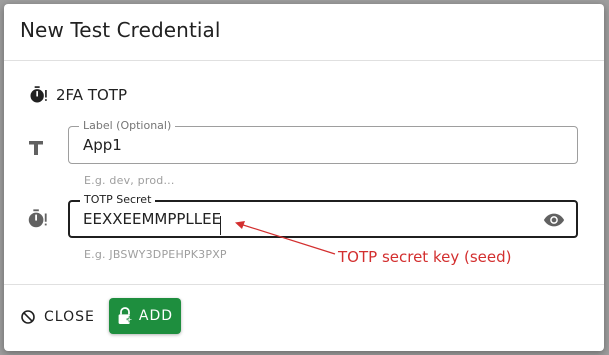 The image size is (609, 355). I want to click on title-divider, so click(304, 60).